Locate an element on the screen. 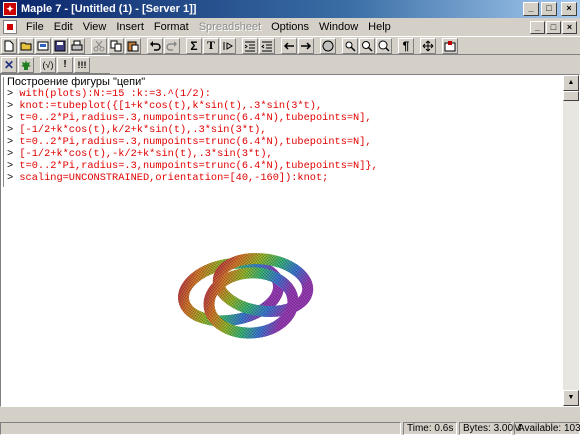 Image resolution: width=580 pixels, height=435 pixels. main-toolbar: Σ T ¶ is located at coordinates (290, 45).